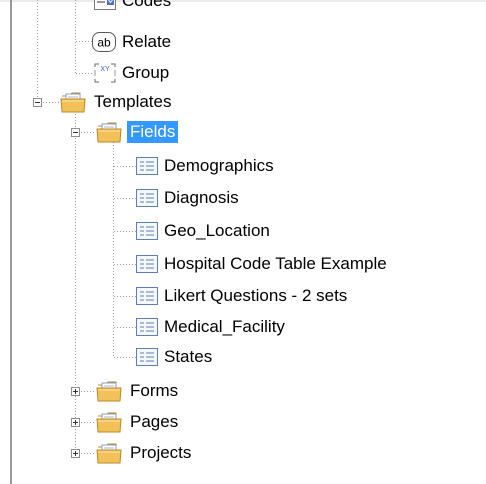  I want to click on field-item: Medical_Facility, so click(210, 327).